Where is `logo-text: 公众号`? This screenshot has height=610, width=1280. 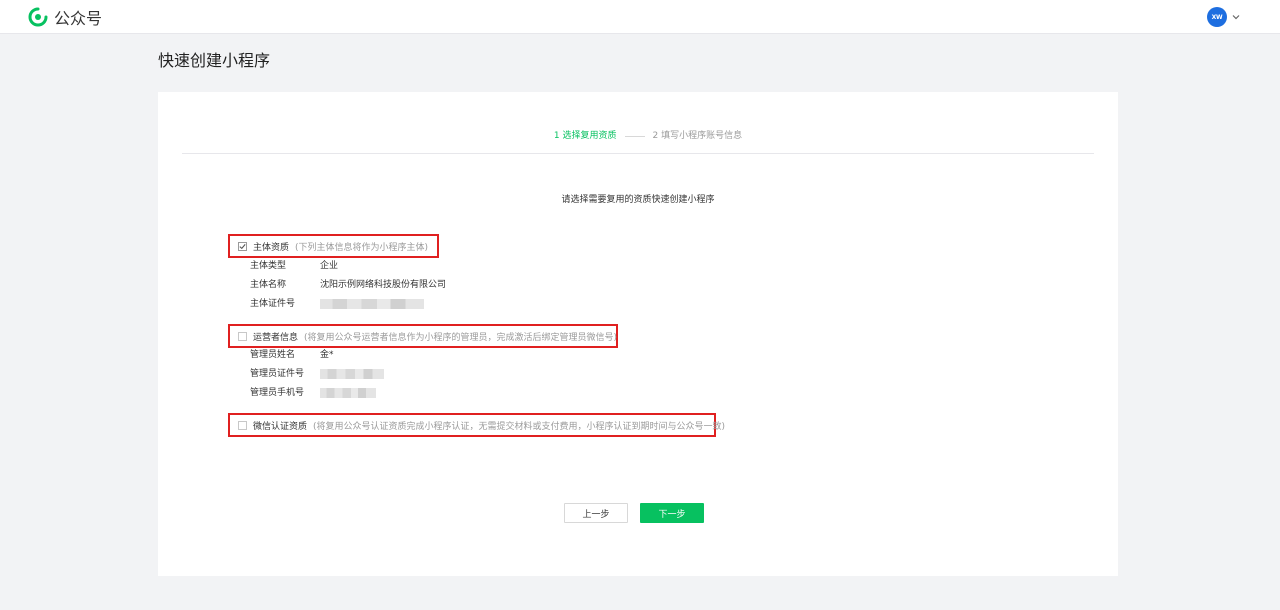 logo-text: 公众号 is located at coordinates (78, 18).